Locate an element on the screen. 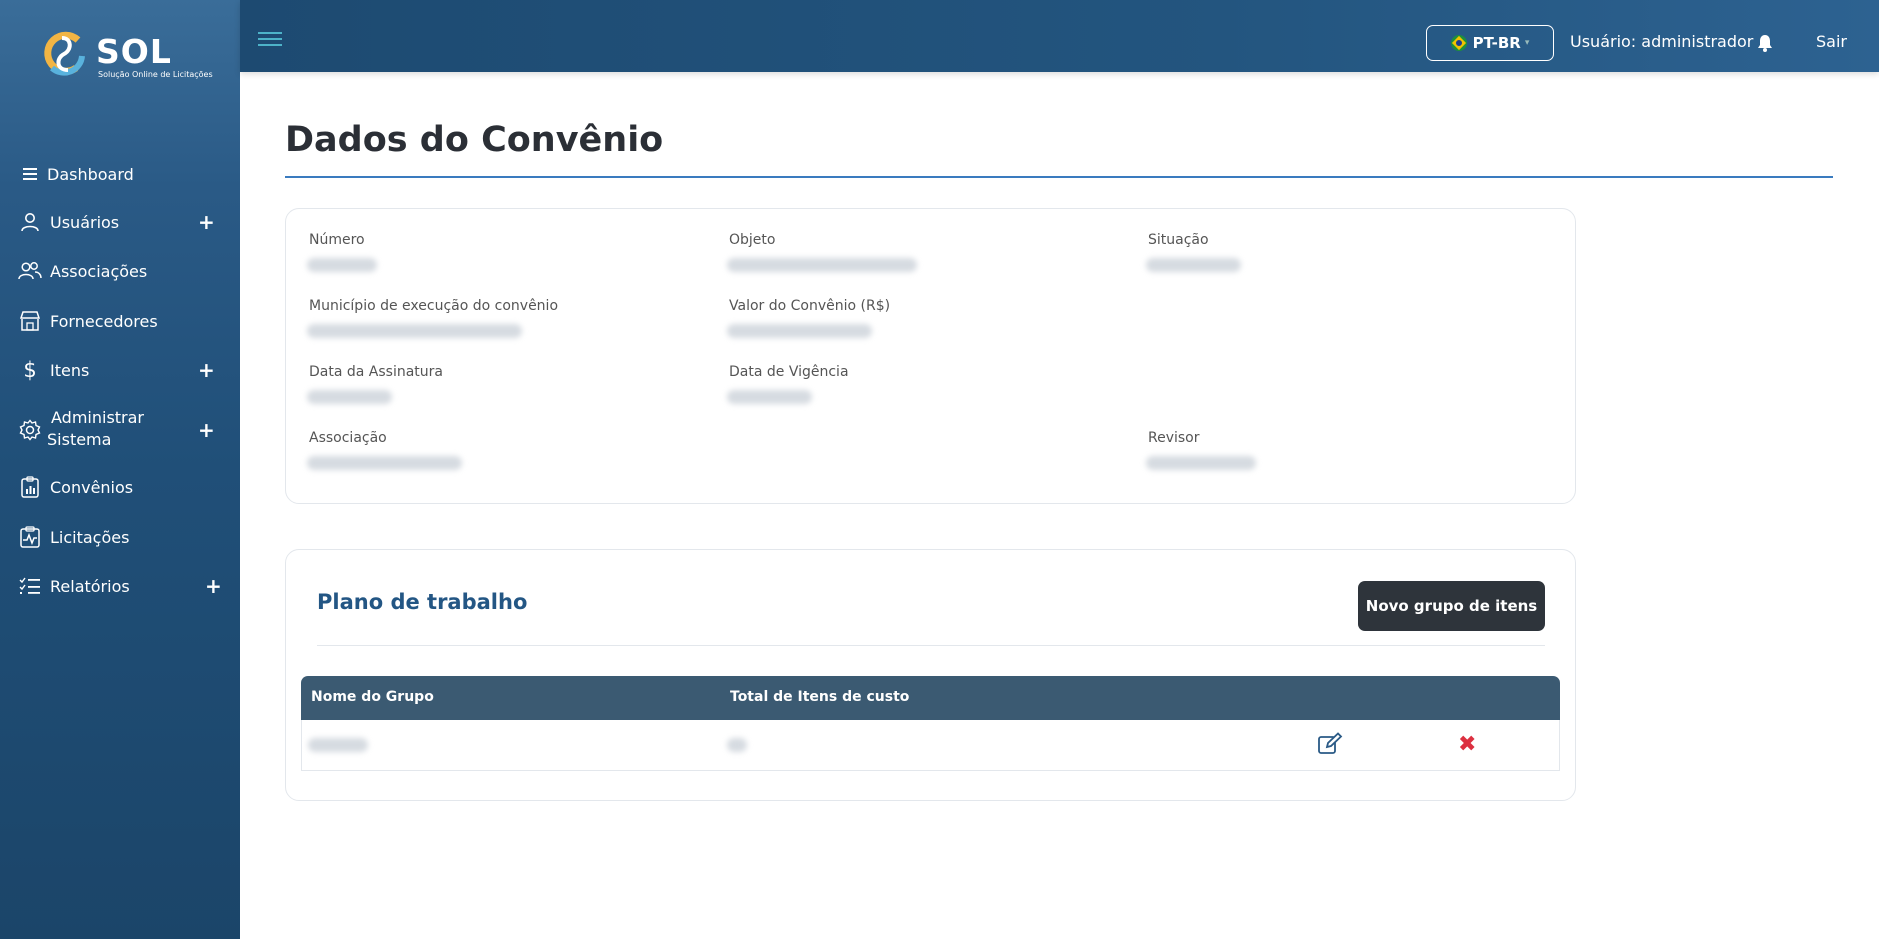 The height and width of the screenshot is (939, 1879). sol-logo: SOL Solução Online de Licitações is located at coordinates (125, 56).